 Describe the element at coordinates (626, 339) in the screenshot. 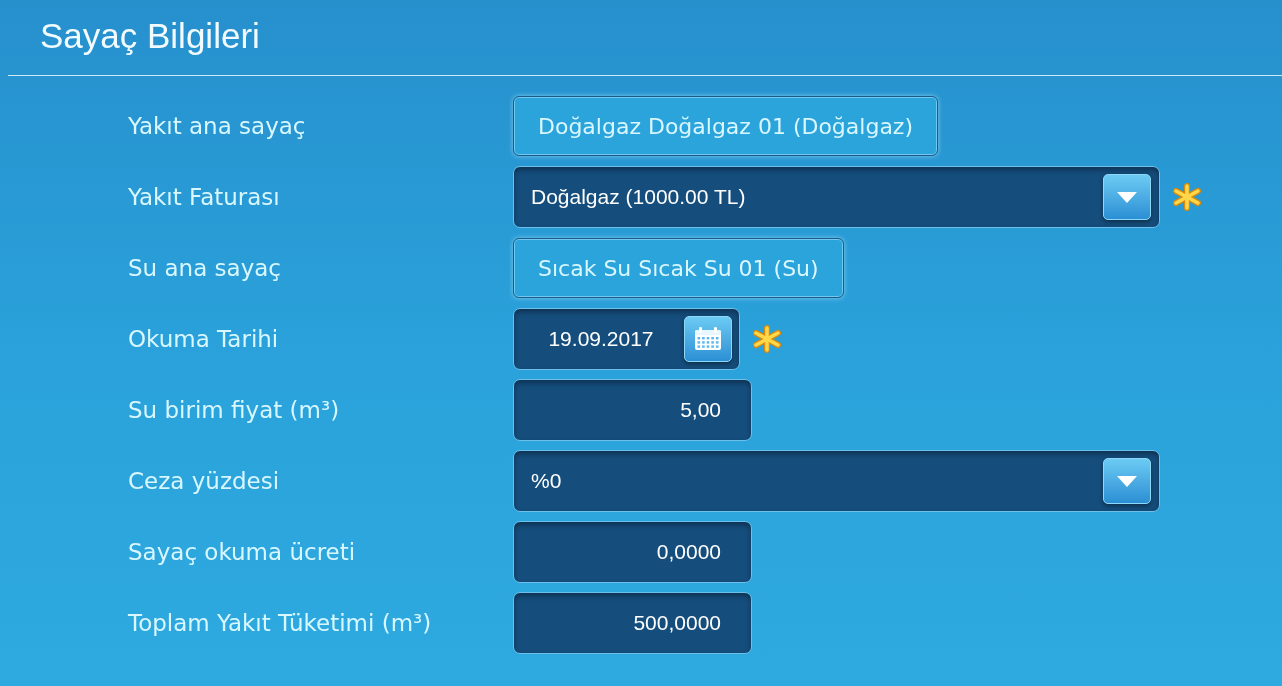

I see `date-field: 19.09.2017` at that location.